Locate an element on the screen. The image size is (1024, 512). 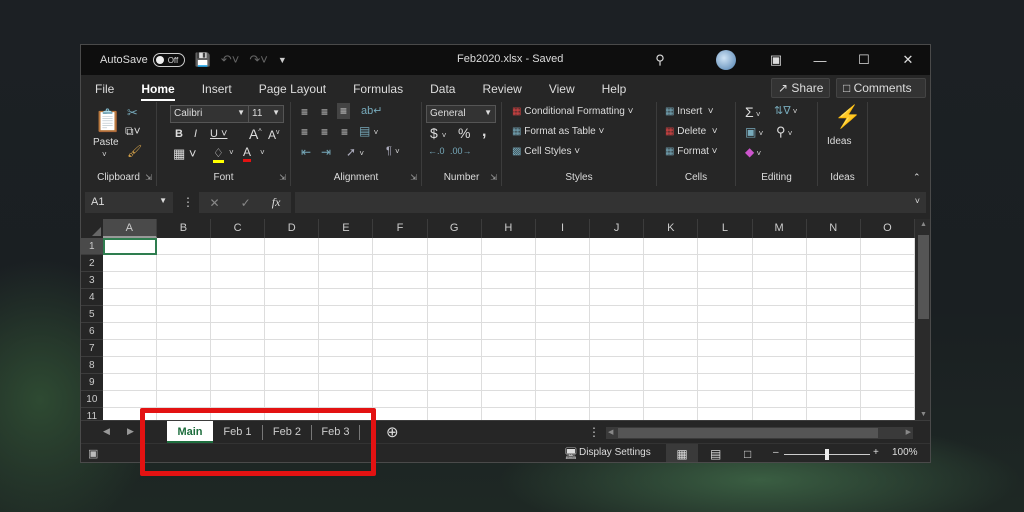
avatar is located at coordinates (726, 60).